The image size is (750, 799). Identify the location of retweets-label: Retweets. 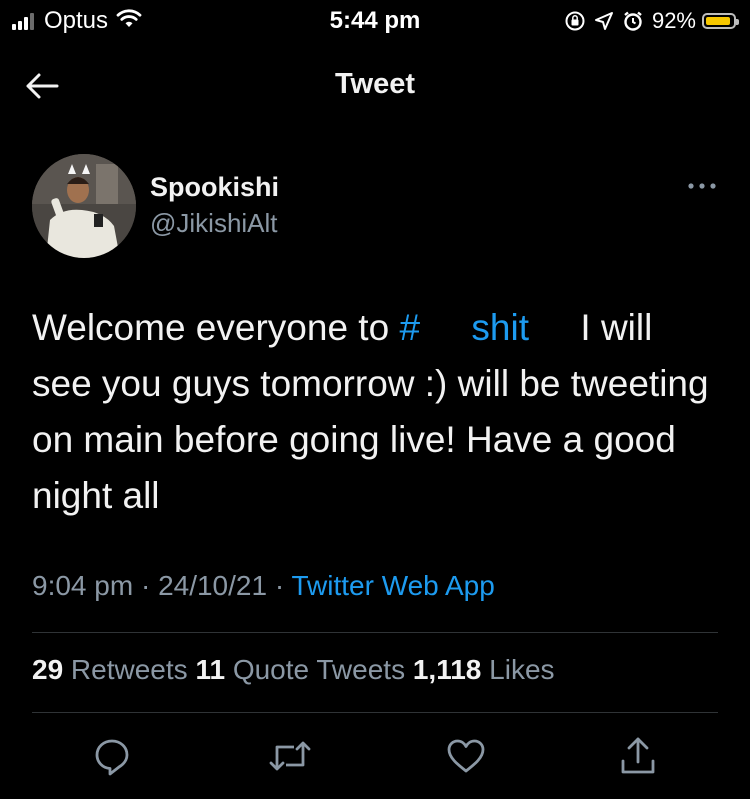
(129, 669).